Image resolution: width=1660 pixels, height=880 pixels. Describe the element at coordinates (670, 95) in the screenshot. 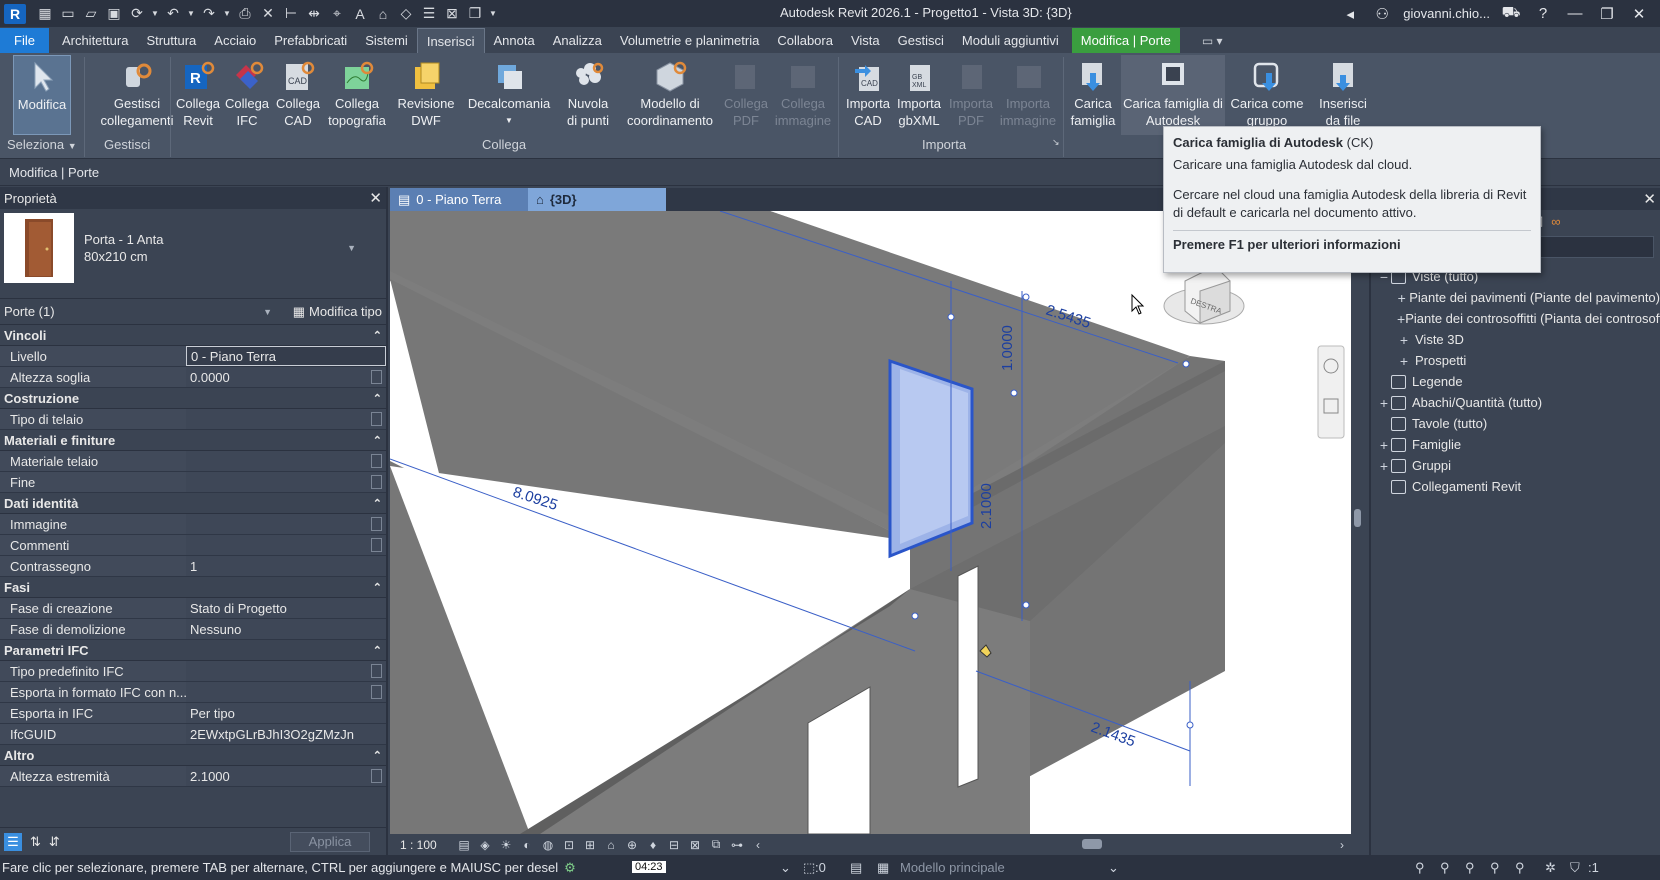

I see `coordination-model-button: Modello di coordinamento` at that location.